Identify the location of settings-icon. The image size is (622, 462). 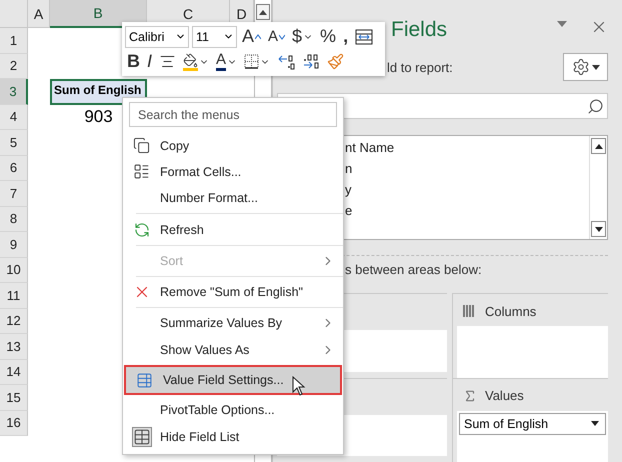
(581, 67).